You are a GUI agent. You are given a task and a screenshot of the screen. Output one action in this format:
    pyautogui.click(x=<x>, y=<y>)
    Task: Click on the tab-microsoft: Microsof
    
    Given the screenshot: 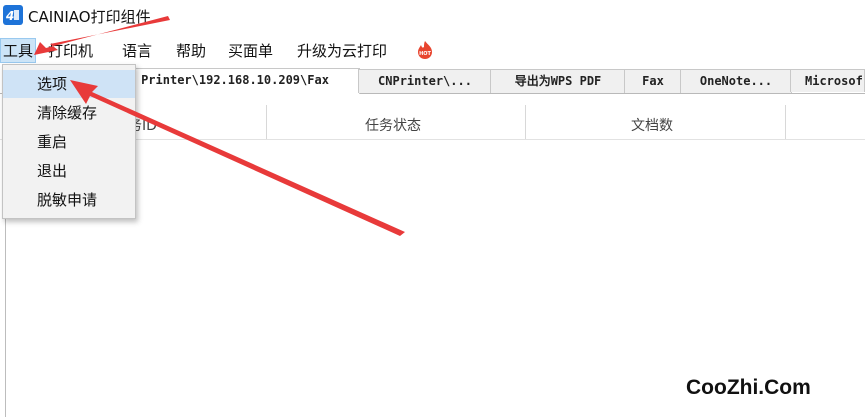 What is the action you would take?
    pyautogui.click(x=827, y=80)
    